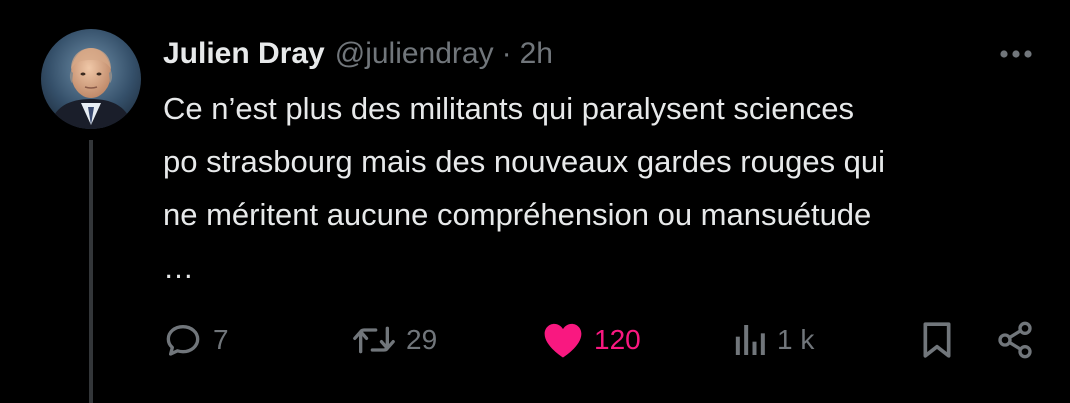 The width and height of the screenshot is (1070, 403). I want to click on avatar, so click(91, 79).